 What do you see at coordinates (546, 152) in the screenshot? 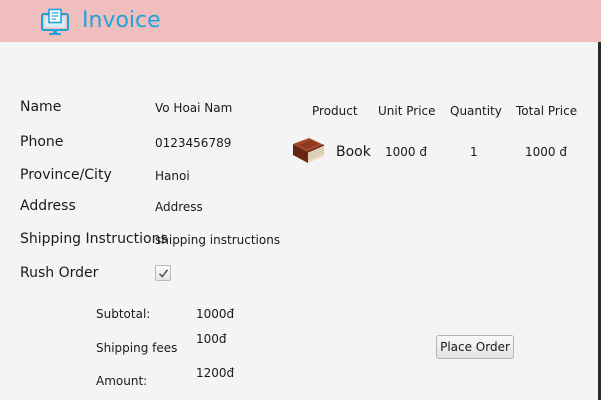
I see `total-price-cell: 1000 đ` at bounding box center [546, 152].